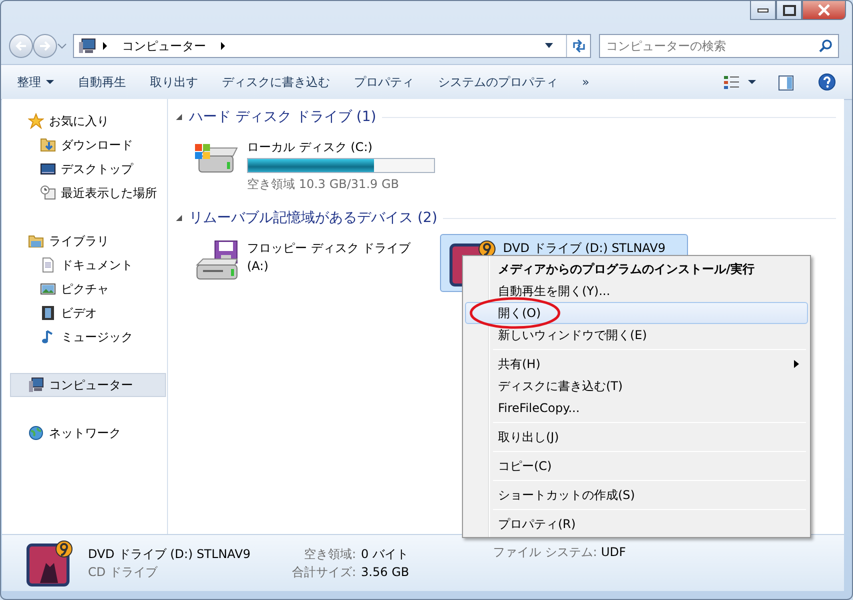  What do you see at coordinates (636, 386) in the screenshot?
I see `menu-item: ディスクに書き込む(T)` at bounding box center [636, 386].